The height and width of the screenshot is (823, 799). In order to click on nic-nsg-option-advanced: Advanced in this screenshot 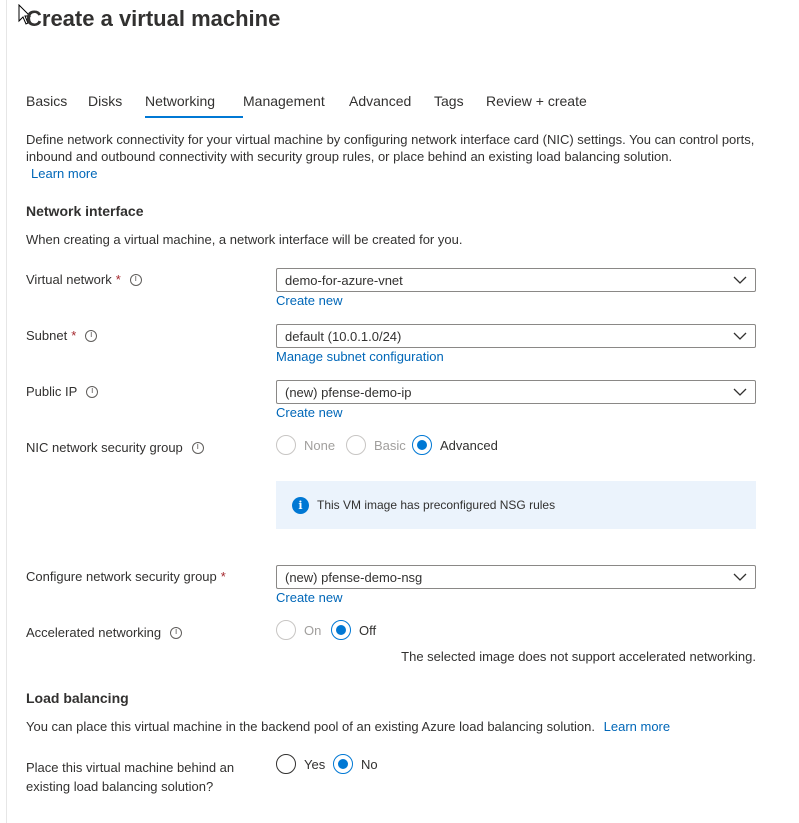, I will do `click(455, 445)`.